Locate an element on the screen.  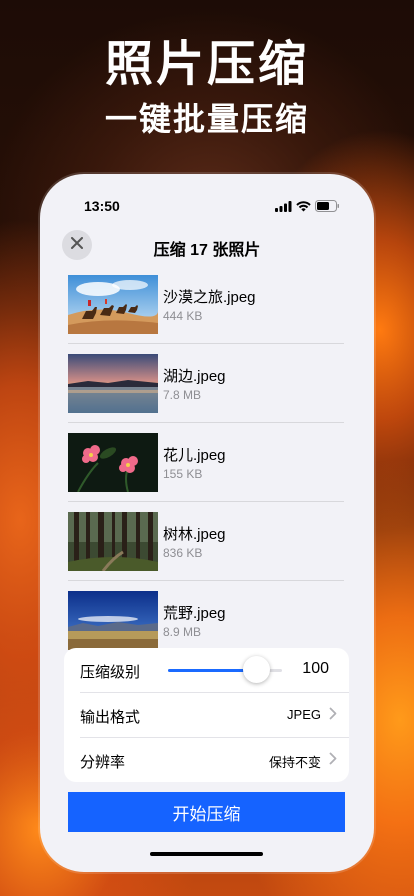
resolution-label: 分辨率 is located at coordinates (103, 762).